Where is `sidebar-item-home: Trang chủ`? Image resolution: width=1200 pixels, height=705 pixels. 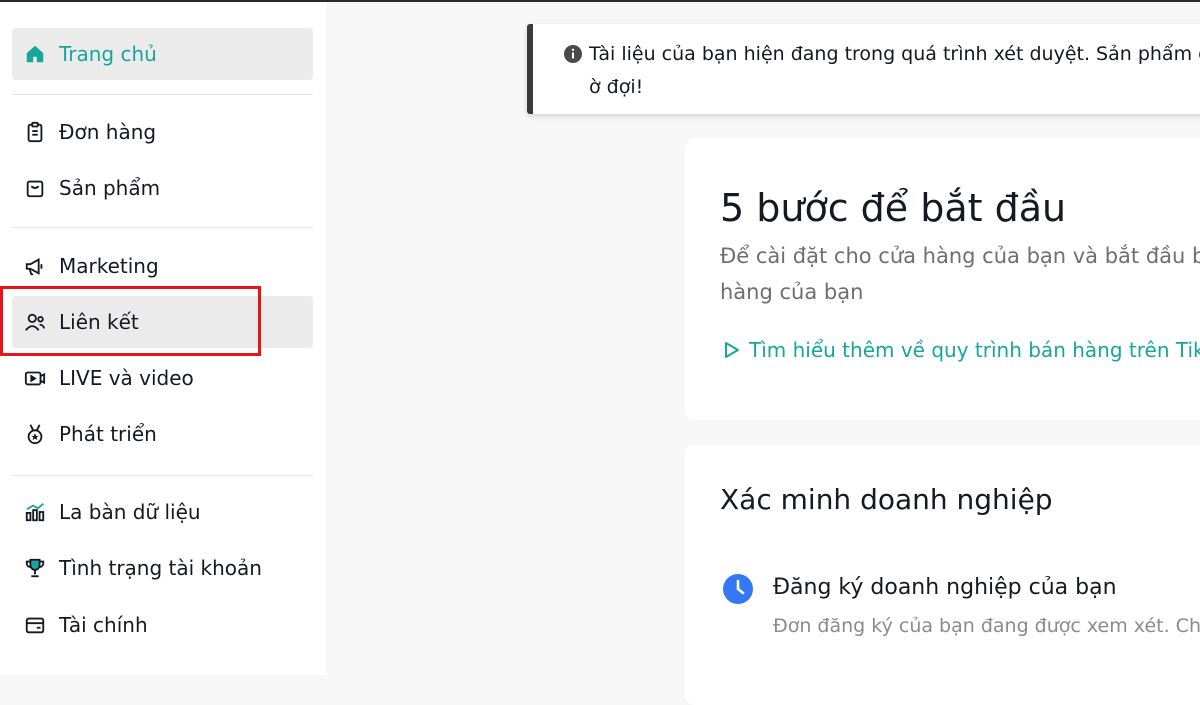
sidebar-item-home: Trang chủ is located at coordinates (162, 54).